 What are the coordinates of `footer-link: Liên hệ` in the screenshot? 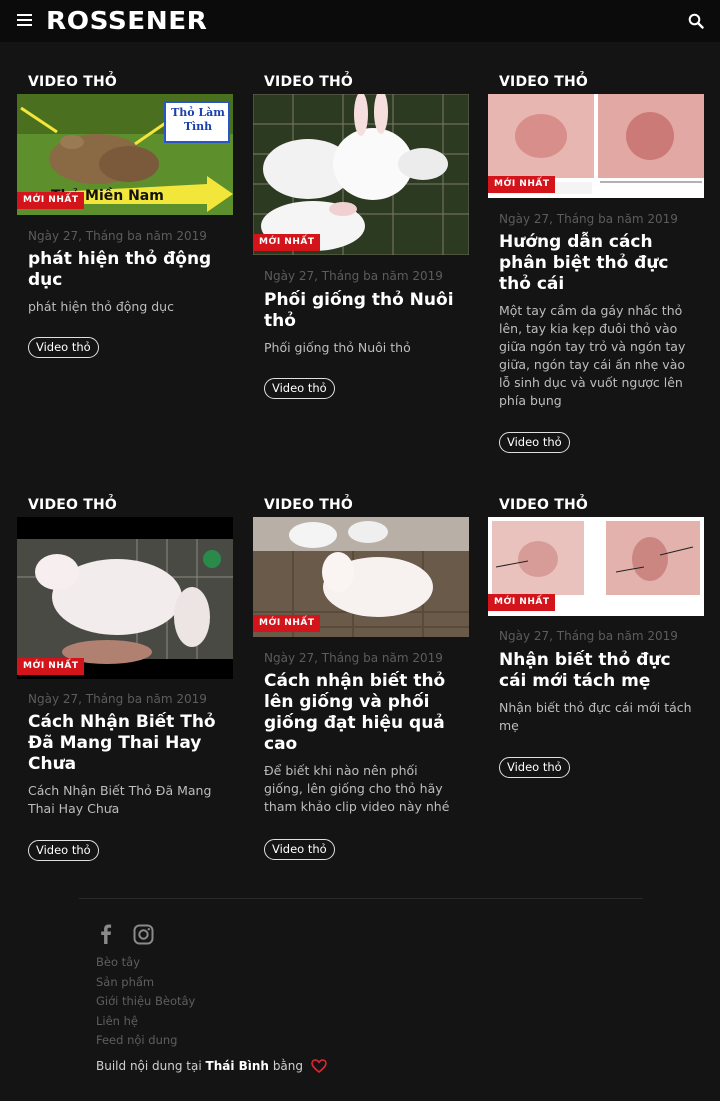 It's located at (145, 1022).